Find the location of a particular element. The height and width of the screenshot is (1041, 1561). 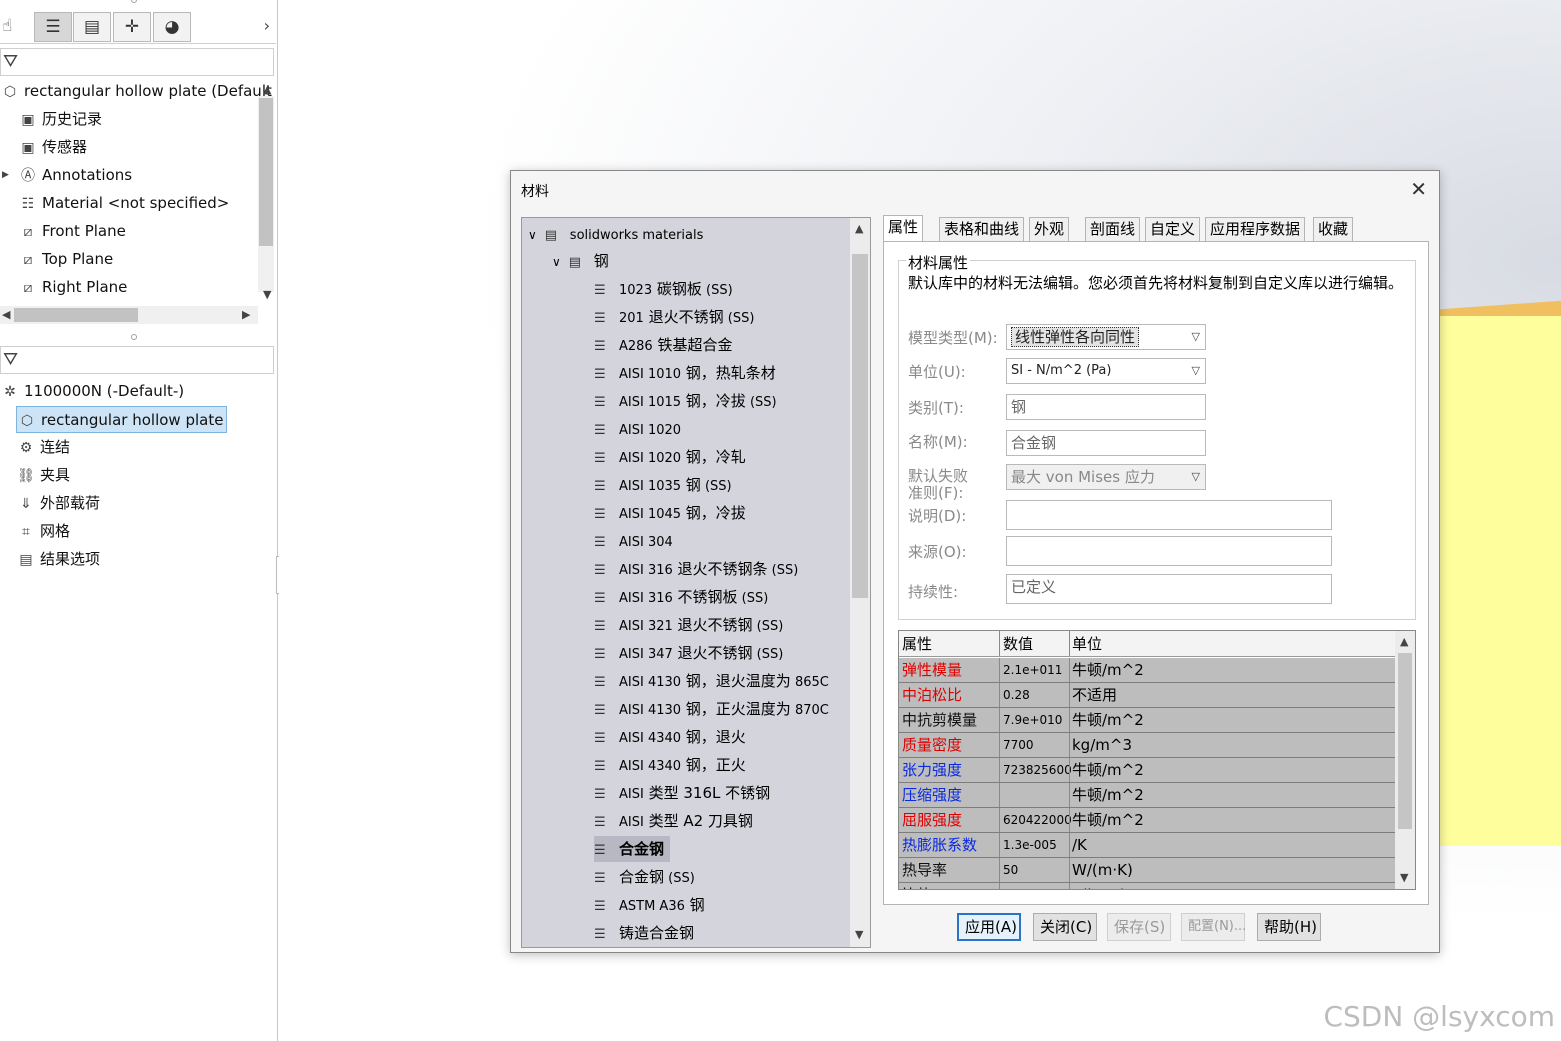

material-item: ☰ AISI 347 退火不锈钢 (SS) is located at coordinates (688, 653).